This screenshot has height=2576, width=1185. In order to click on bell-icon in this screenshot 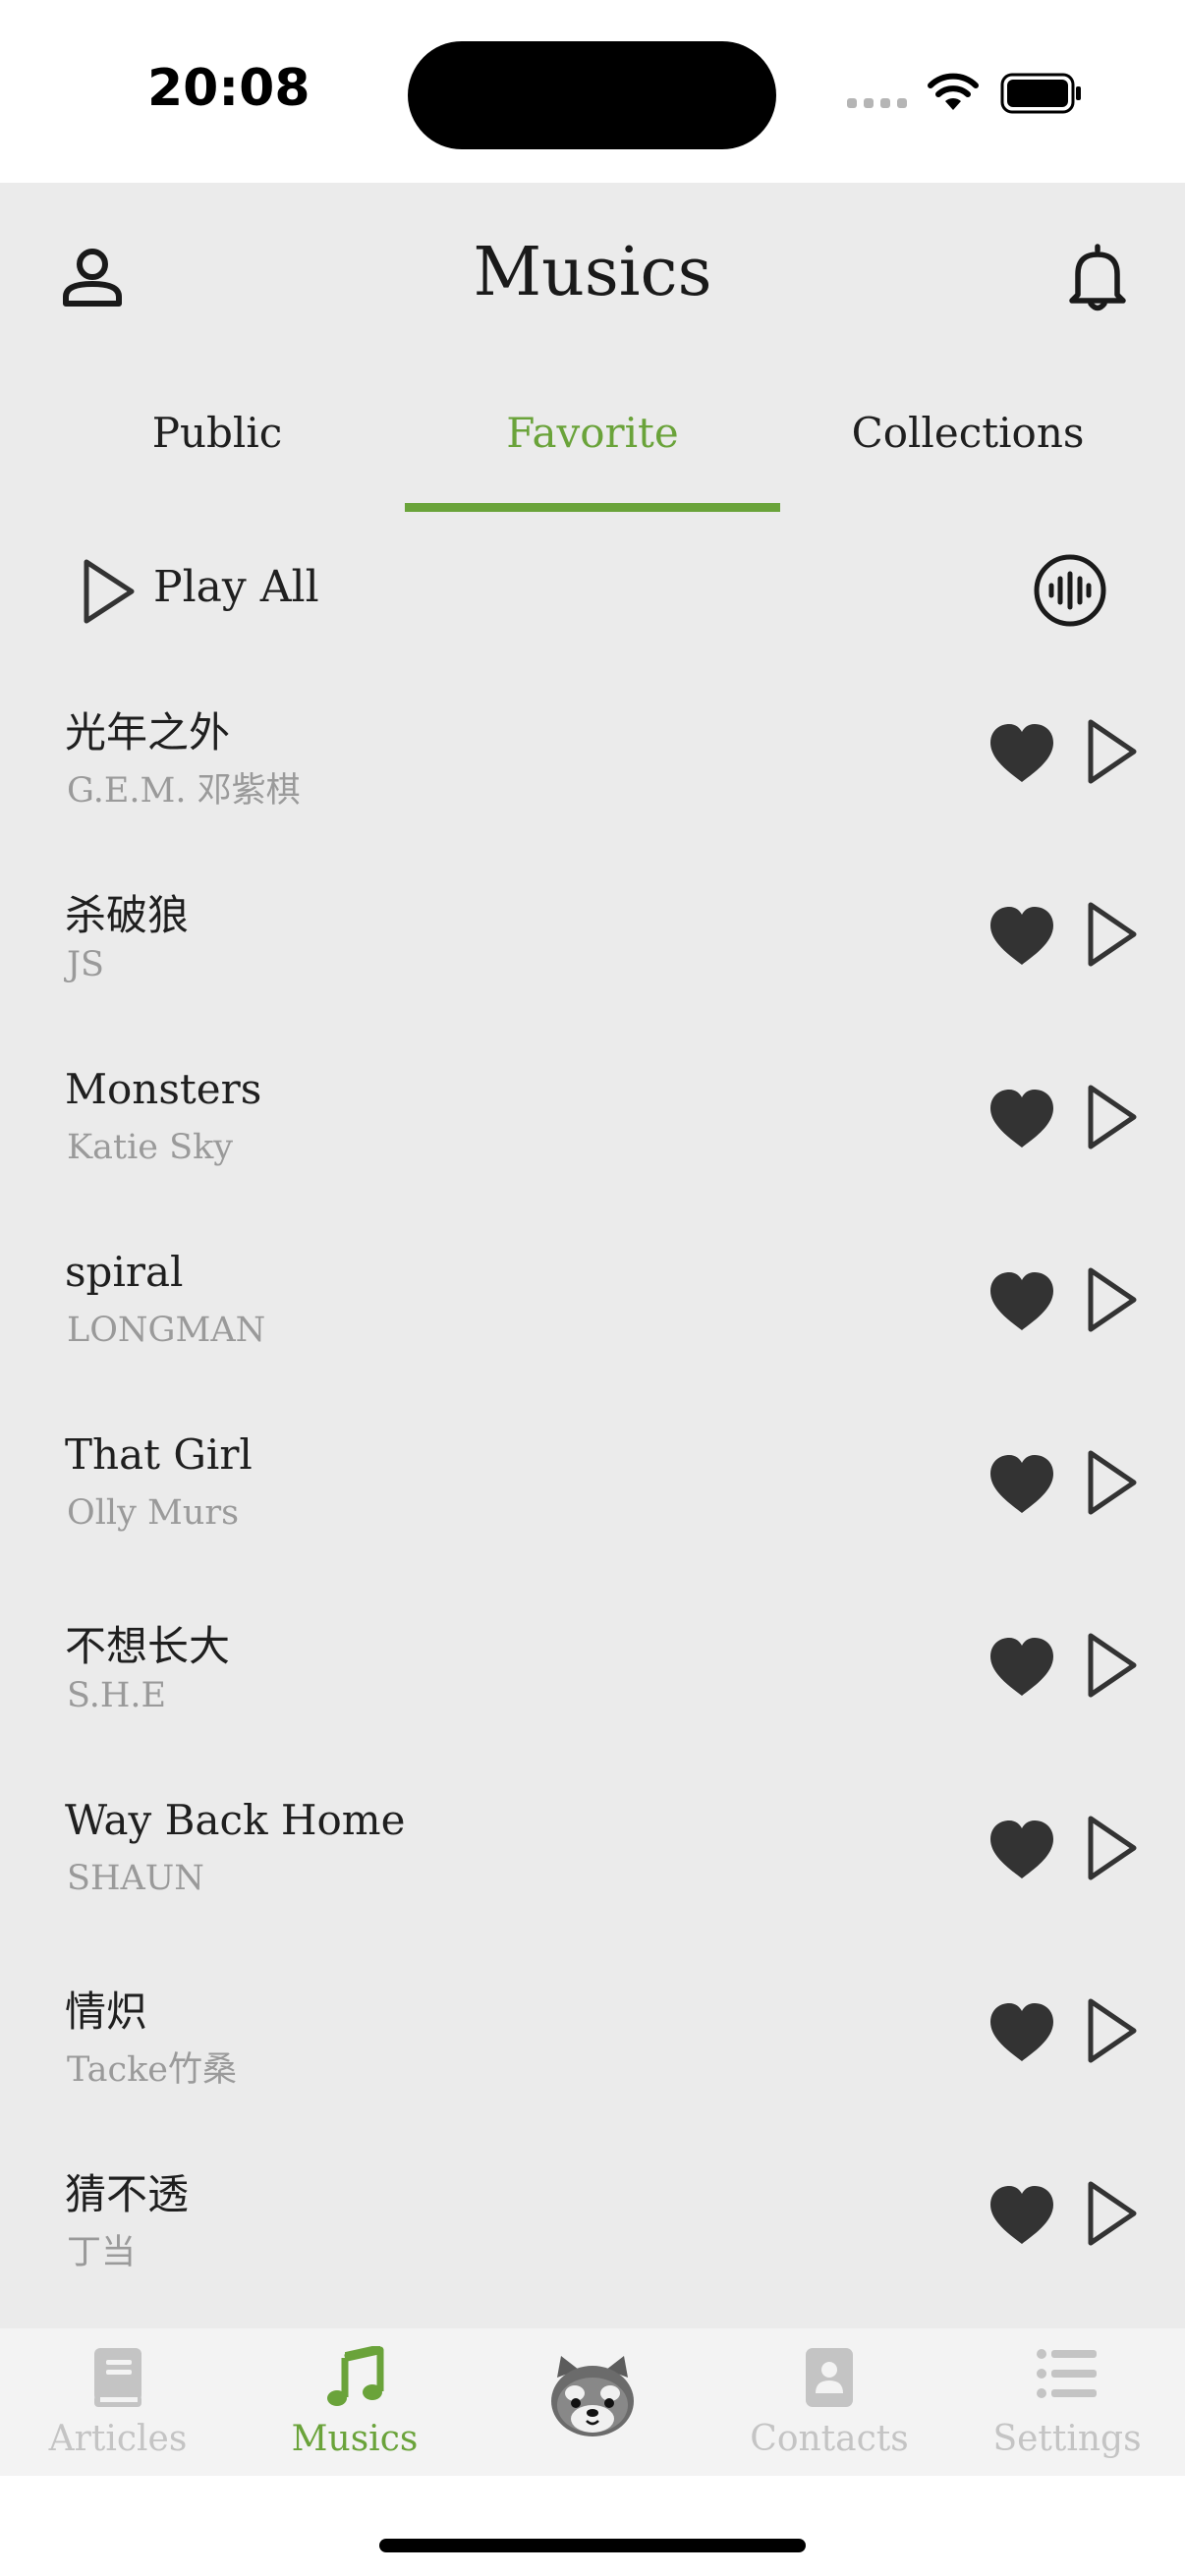, I will do `click(1098, 277)`.